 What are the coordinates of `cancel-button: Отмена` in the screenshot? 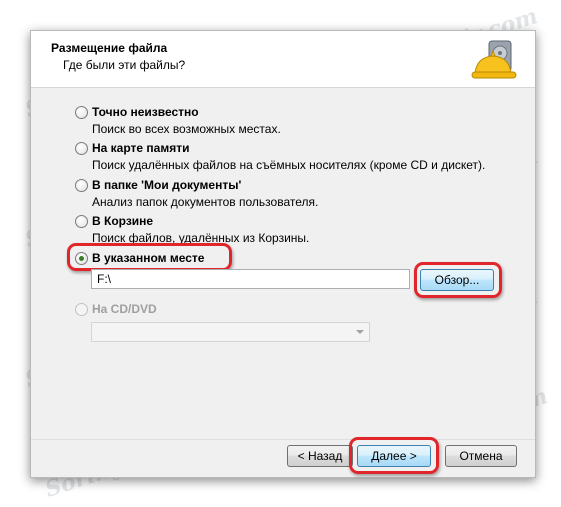 It's located at (481, 456).